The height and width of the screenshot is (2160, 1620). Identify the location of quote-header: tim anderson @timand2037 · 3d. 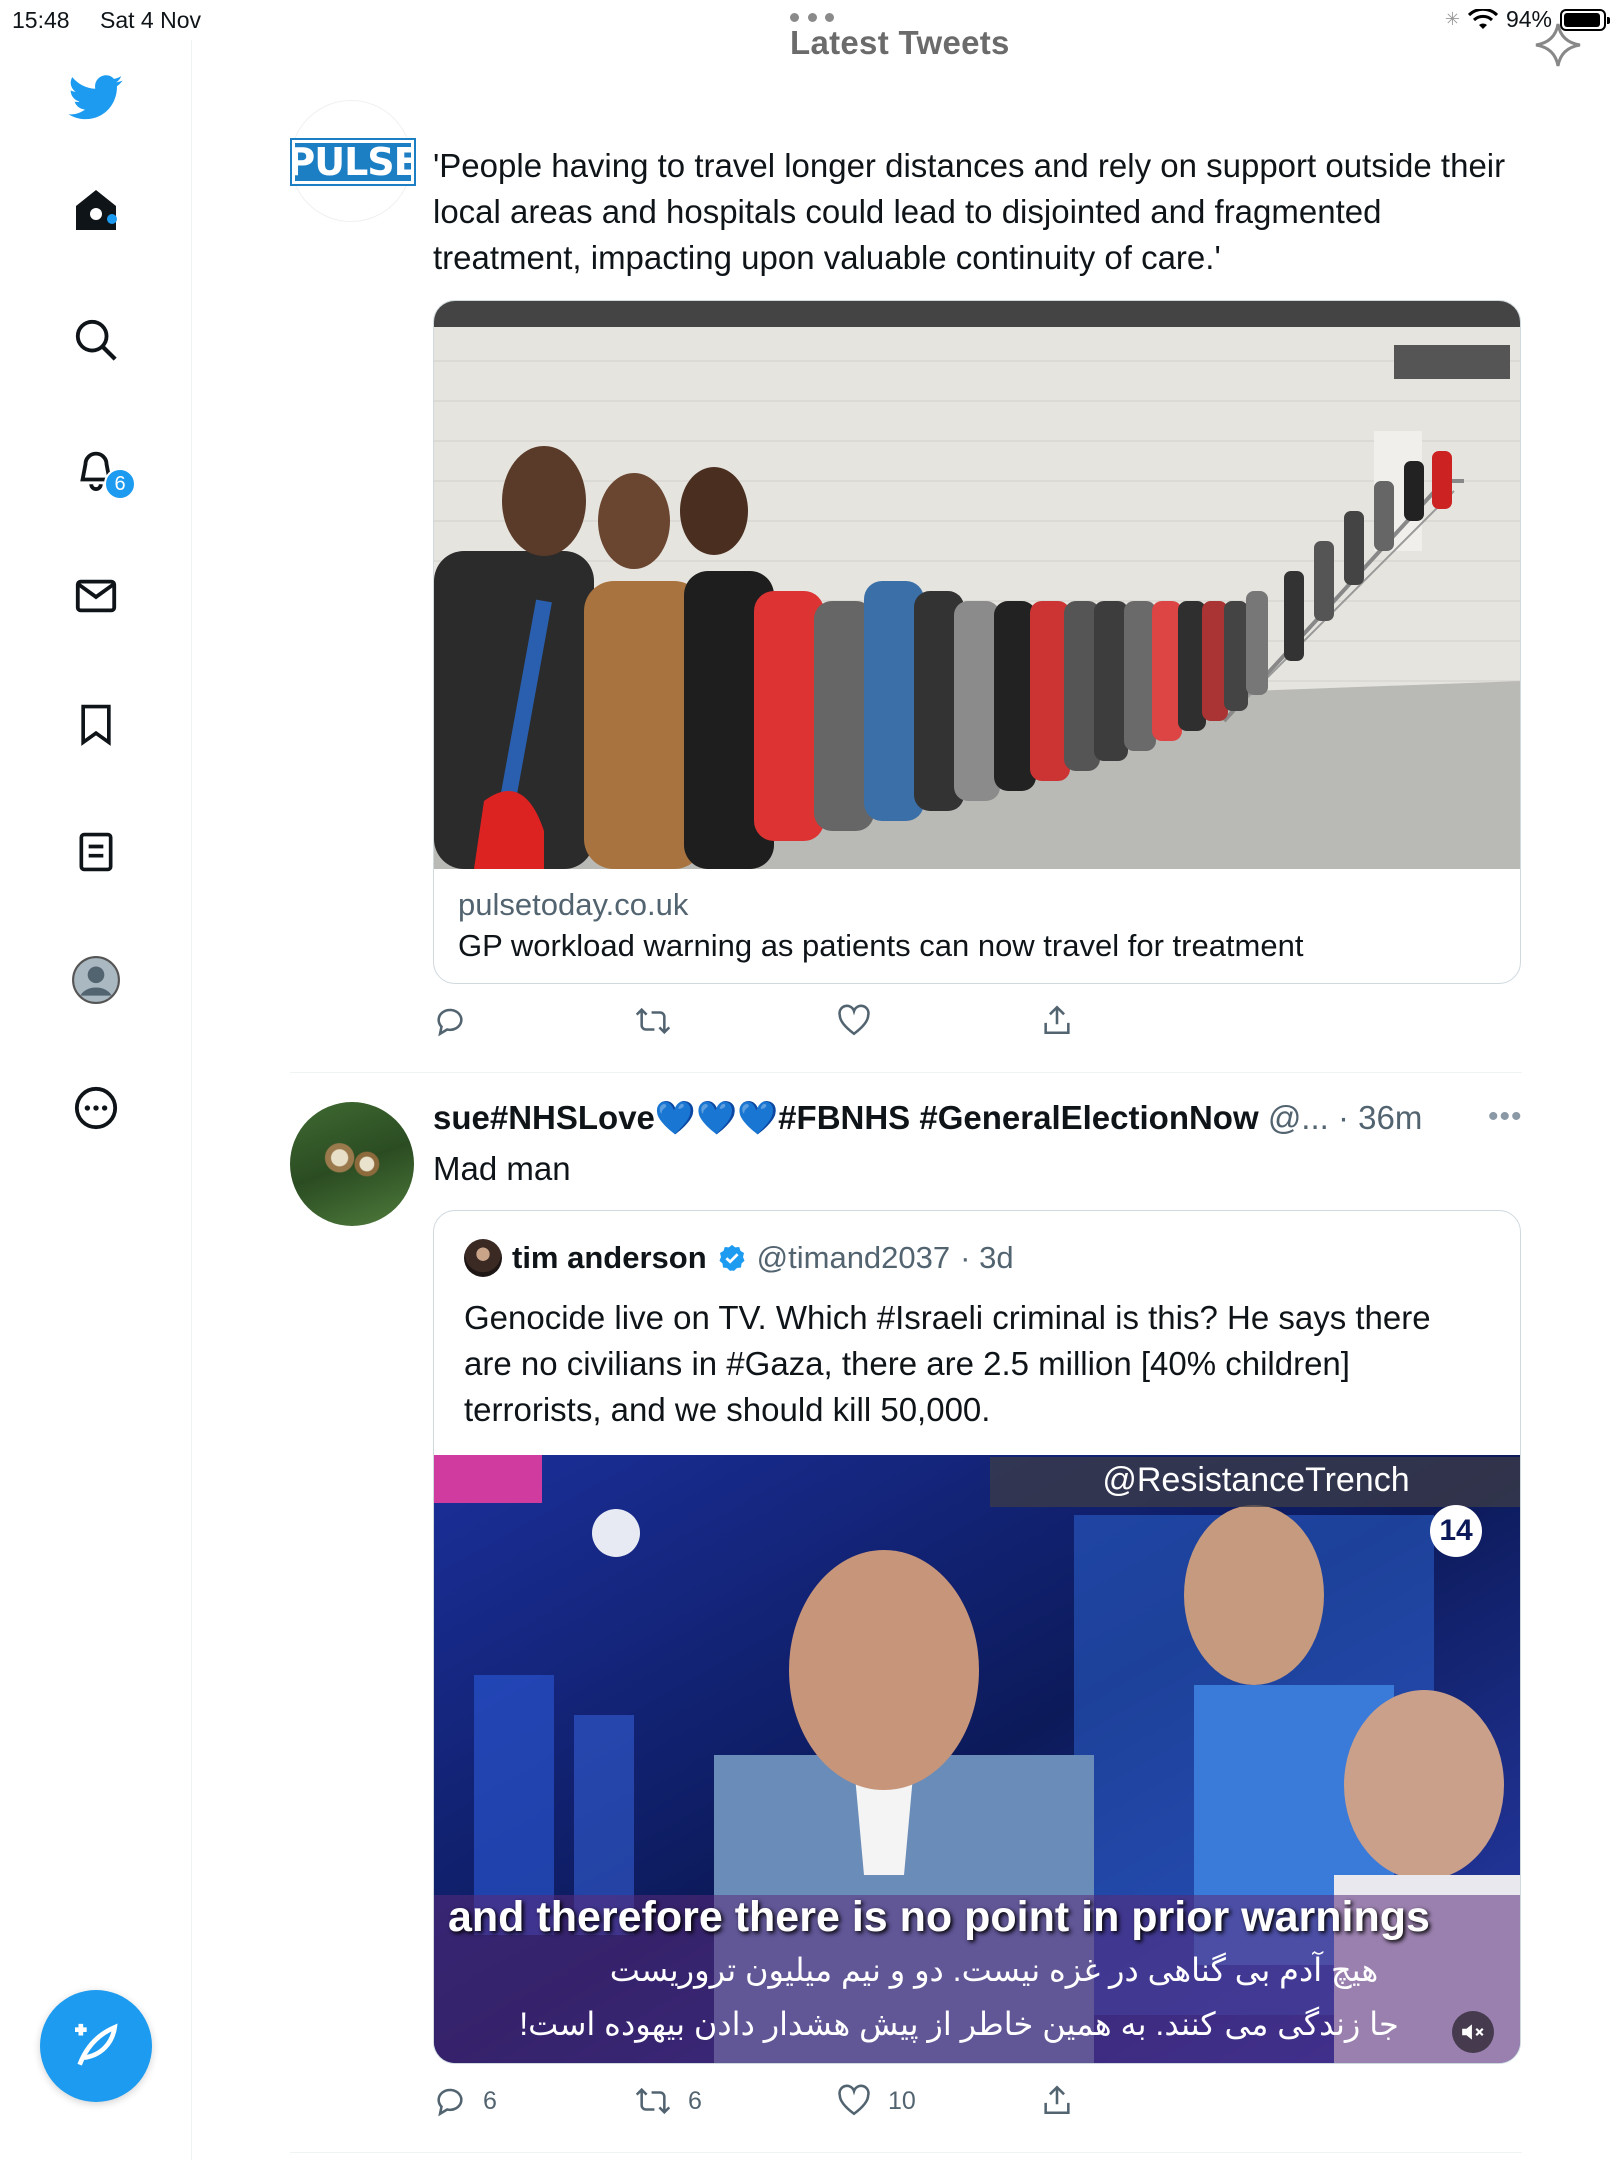
(739, 1258).